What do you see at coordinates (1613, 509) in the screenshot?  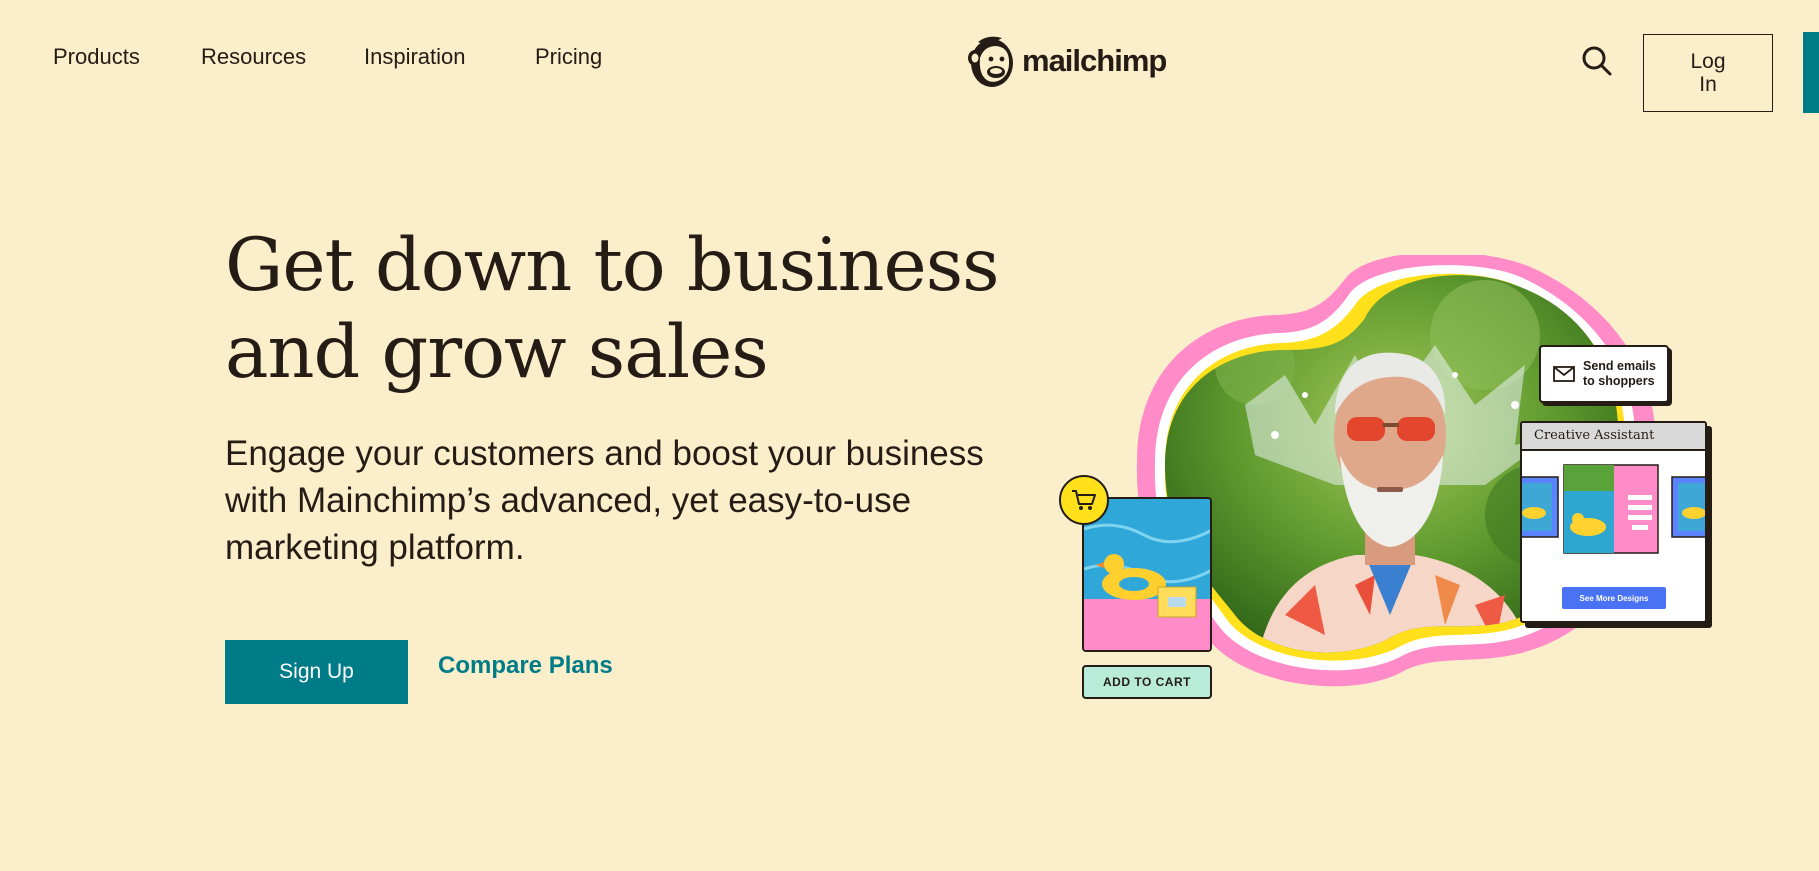 I see `design-thumbnails` at bounding box center [1613, 509].